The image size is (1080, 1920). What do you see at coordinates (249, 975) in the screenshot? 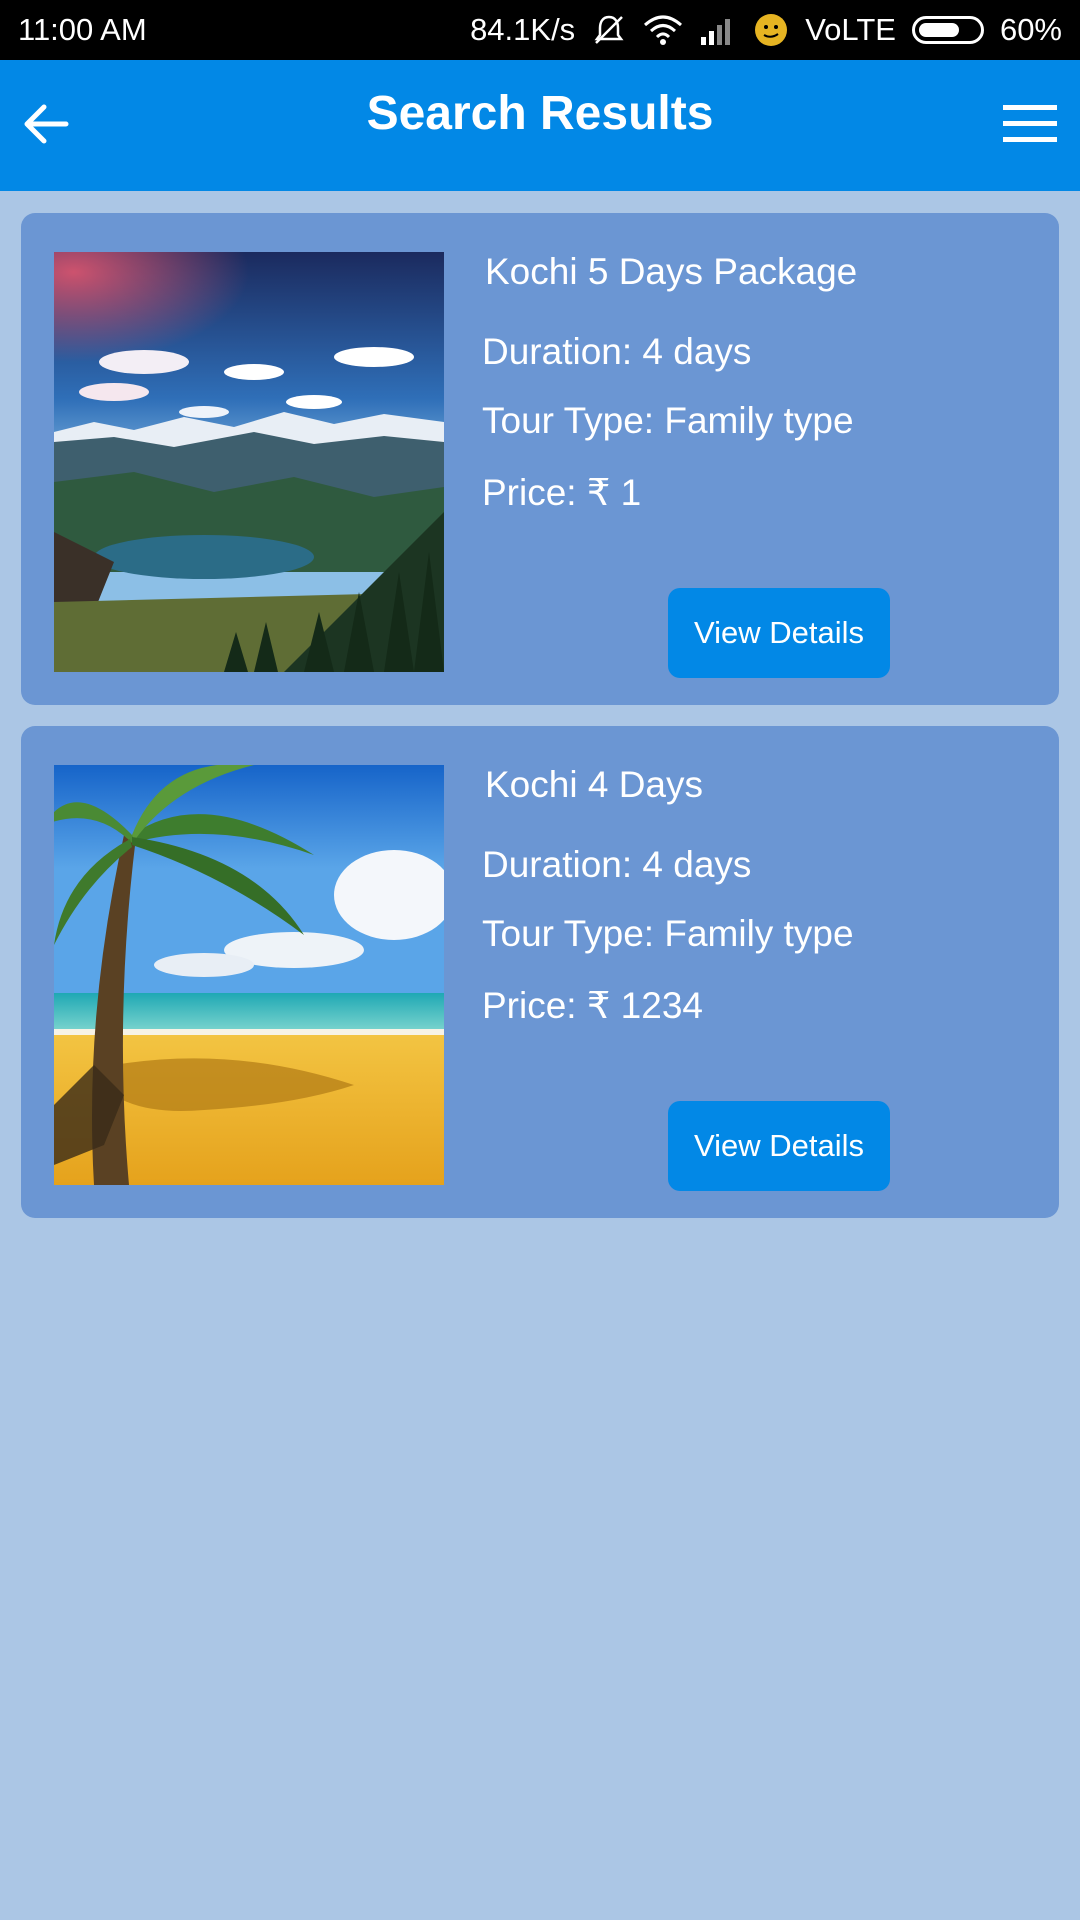
I see `palm-beach-image` at bounding box center [249, 975].